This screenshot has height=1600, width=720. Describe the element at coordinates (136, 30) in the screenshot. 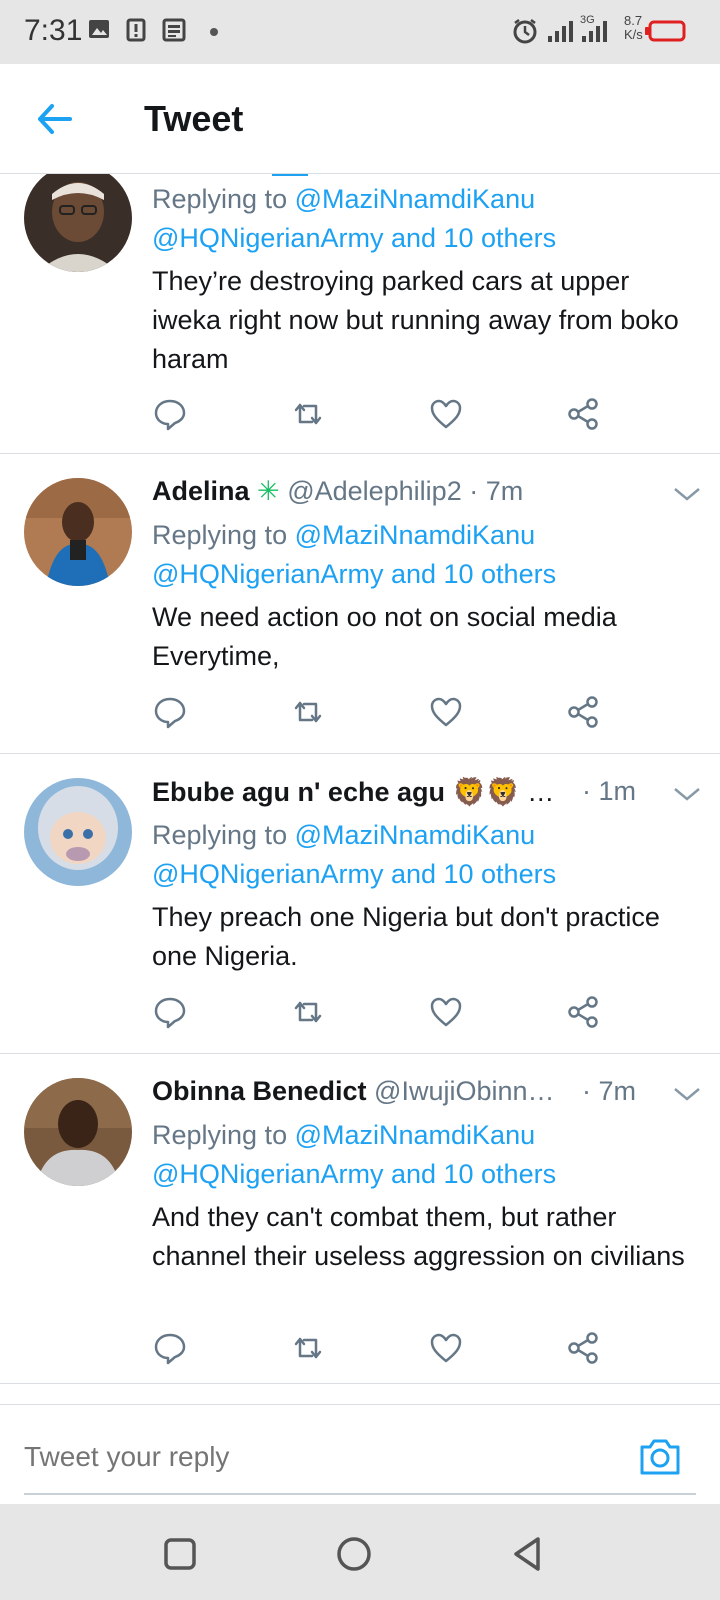

I see `alert-icon` at that location.